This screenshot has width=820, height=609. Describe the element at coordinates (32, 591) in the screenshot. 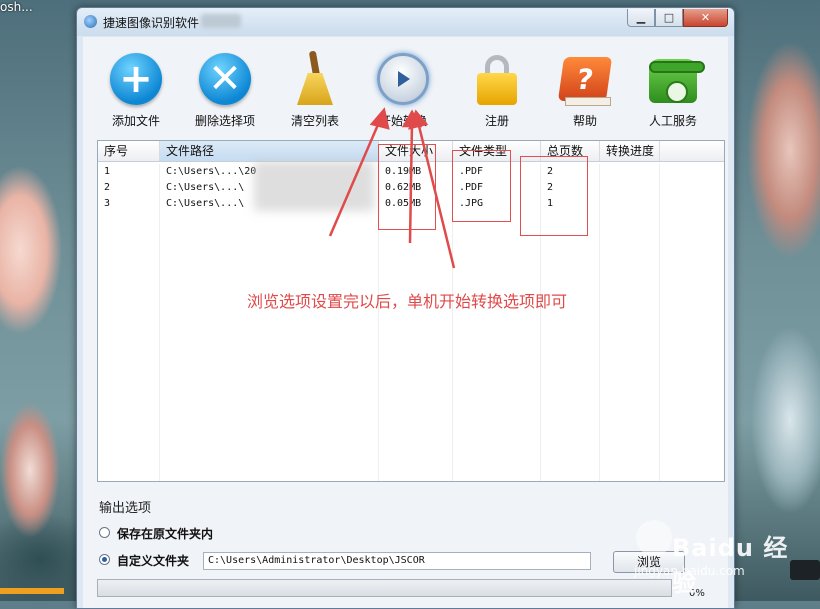

I see `taskbar-strip` at that location.